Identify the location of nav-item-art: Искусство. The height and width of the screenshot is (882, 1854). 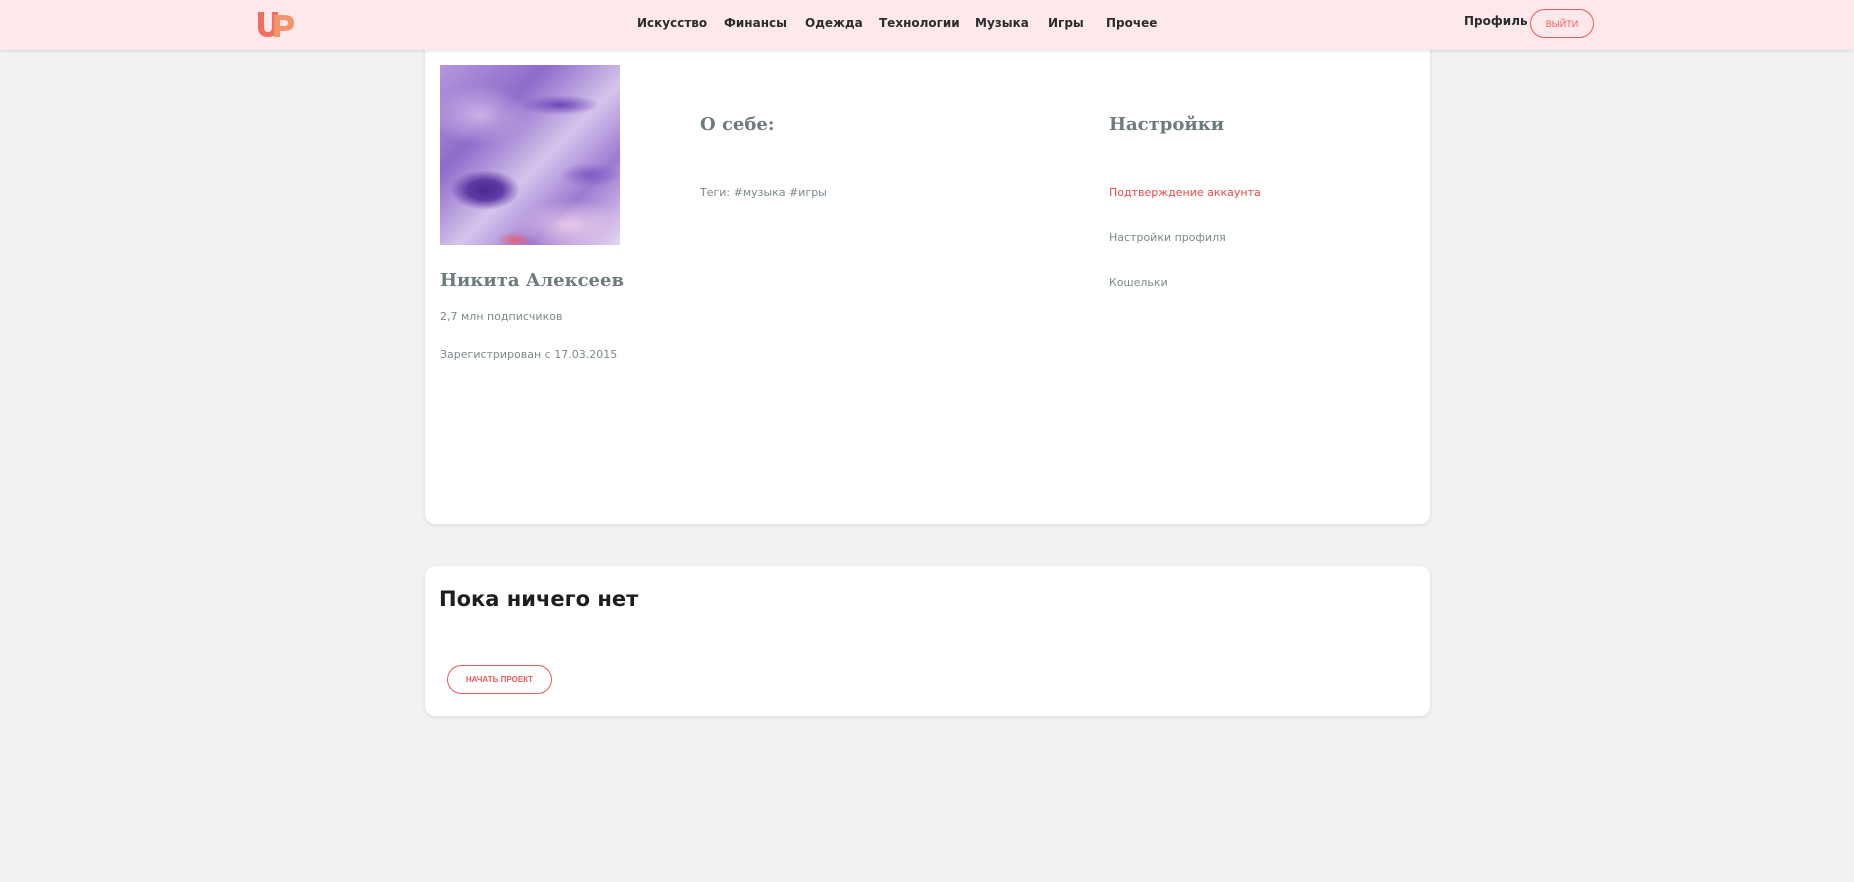
(672, 23).